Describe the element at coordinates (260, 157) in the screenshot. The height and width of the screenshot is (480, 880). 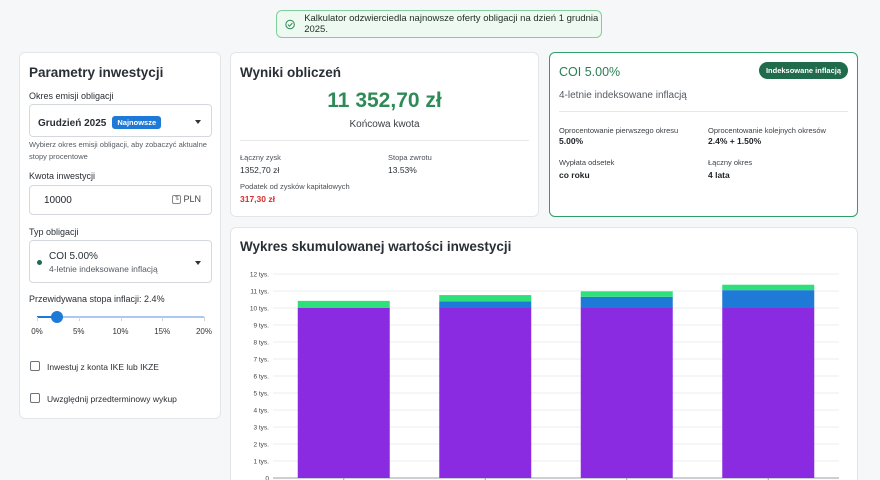
I see `total-profit-label: Łączny zysk` at that location.